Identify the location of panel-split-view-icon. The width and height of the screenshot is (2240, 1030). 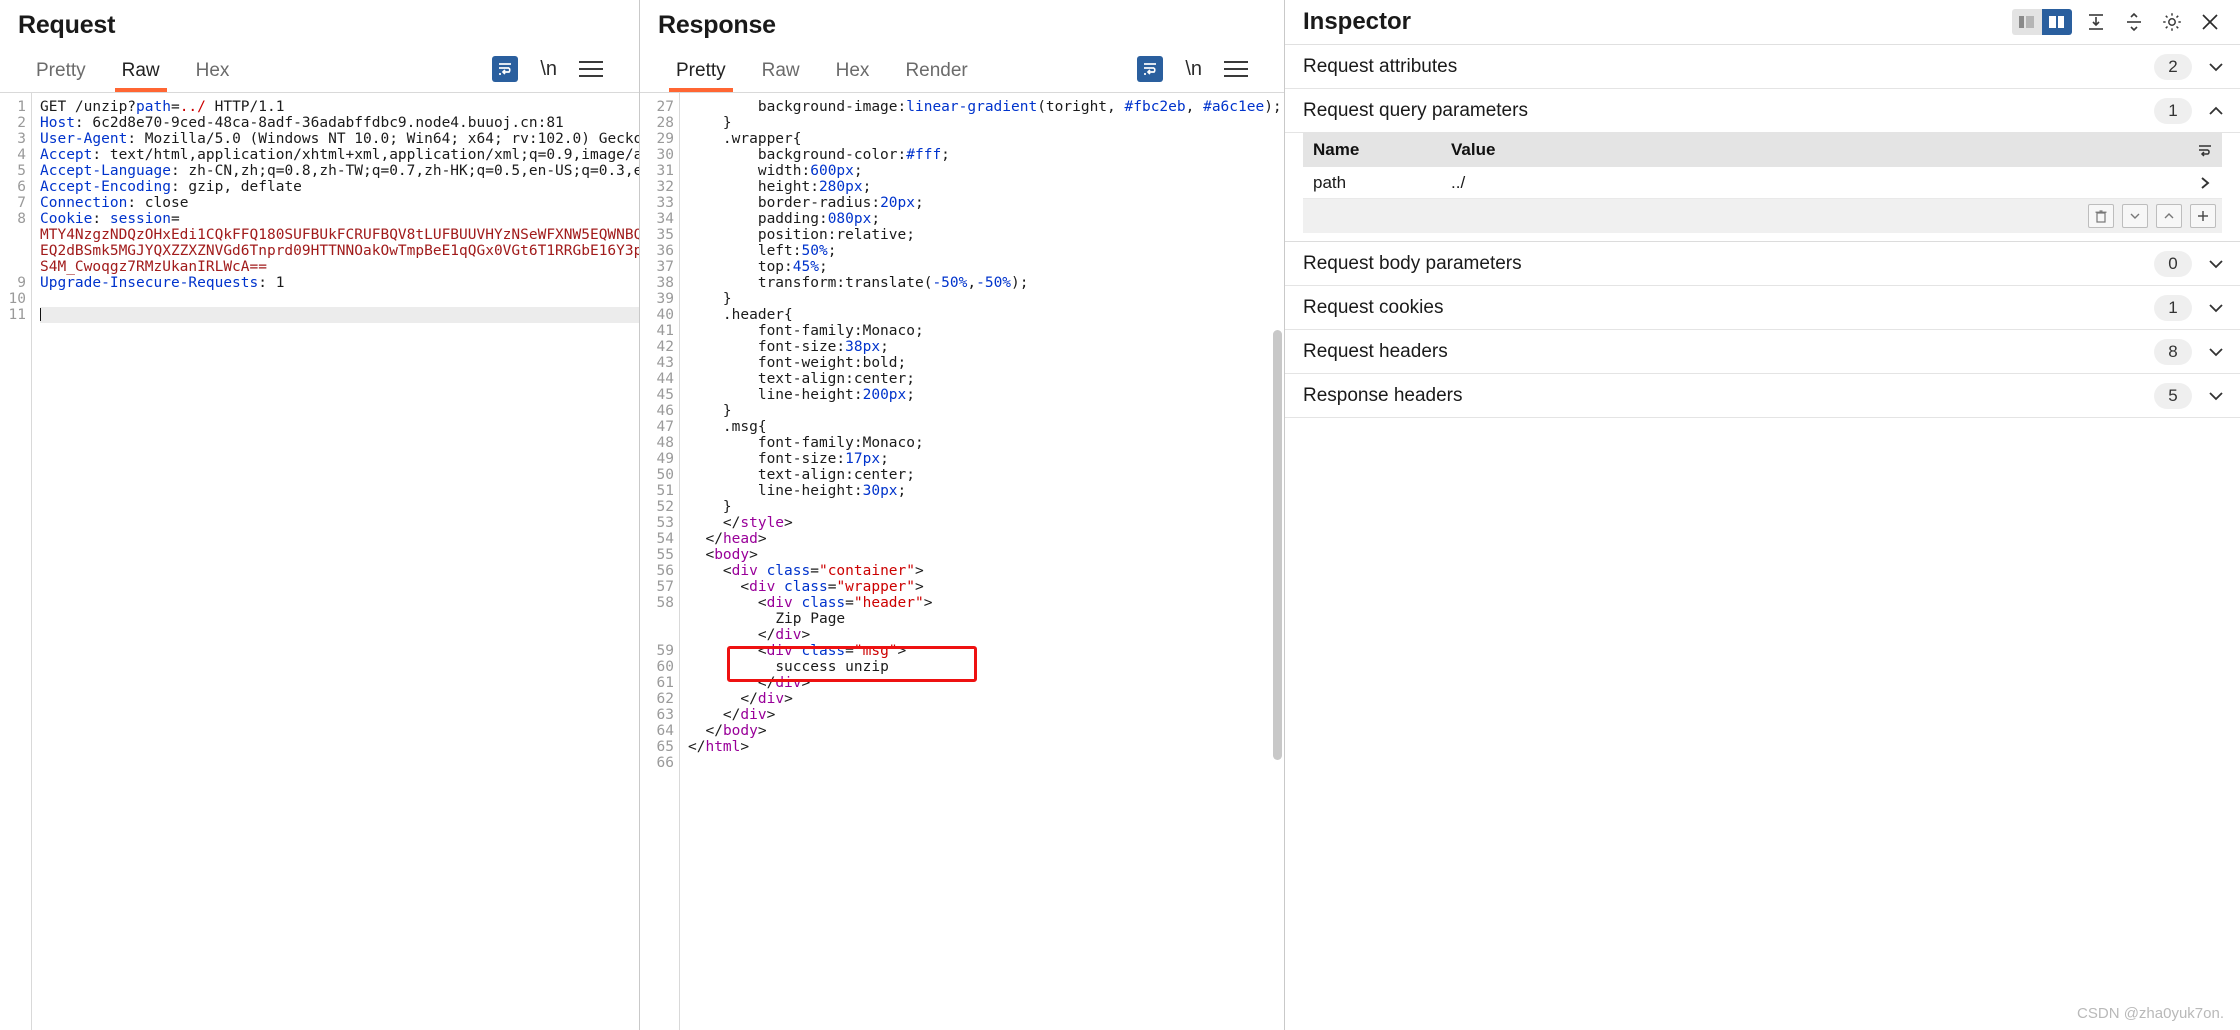
(2057, 22).